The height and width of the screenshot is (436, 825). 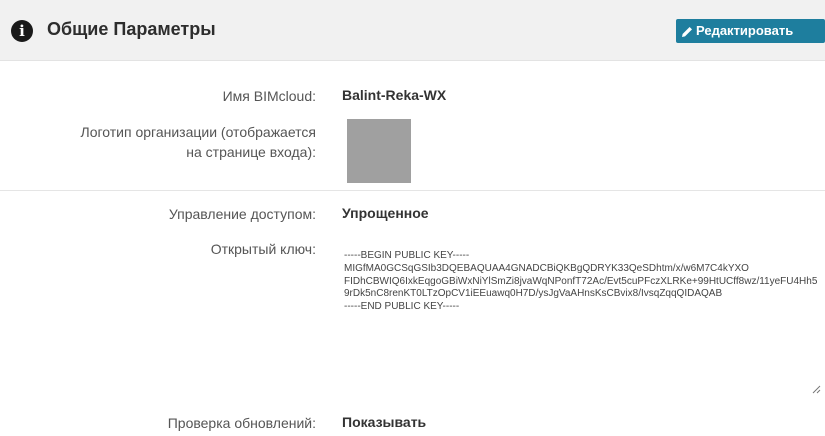 I want to click on edit-button: Редактировать, so click(x=750, y=31).